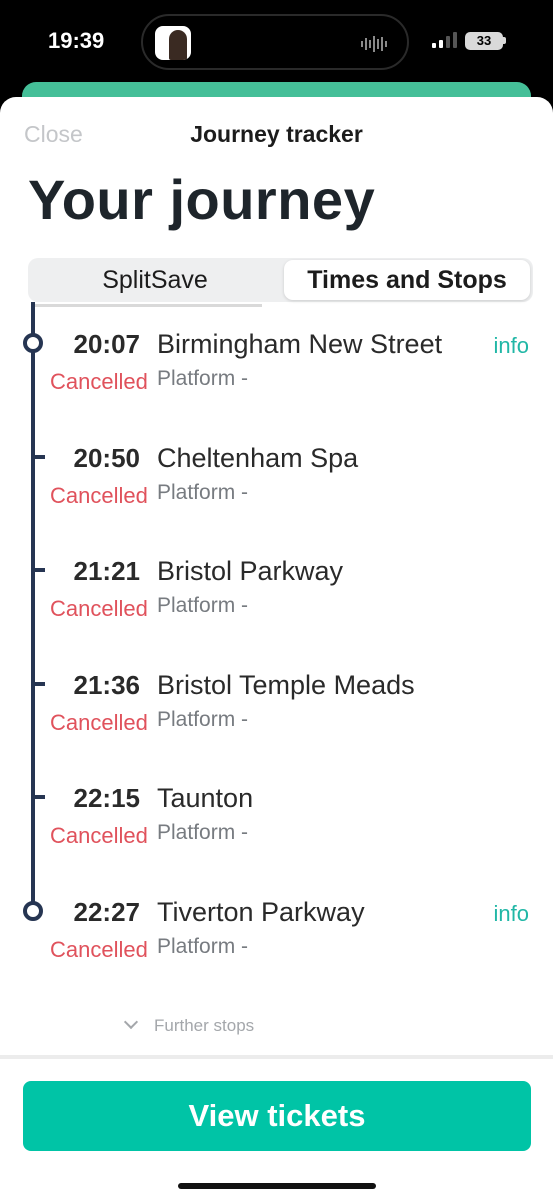 The image size is (553, 1200). Describe the element at coordinates (504, 40) in the screenshot. I see `battery-tip` at that location.